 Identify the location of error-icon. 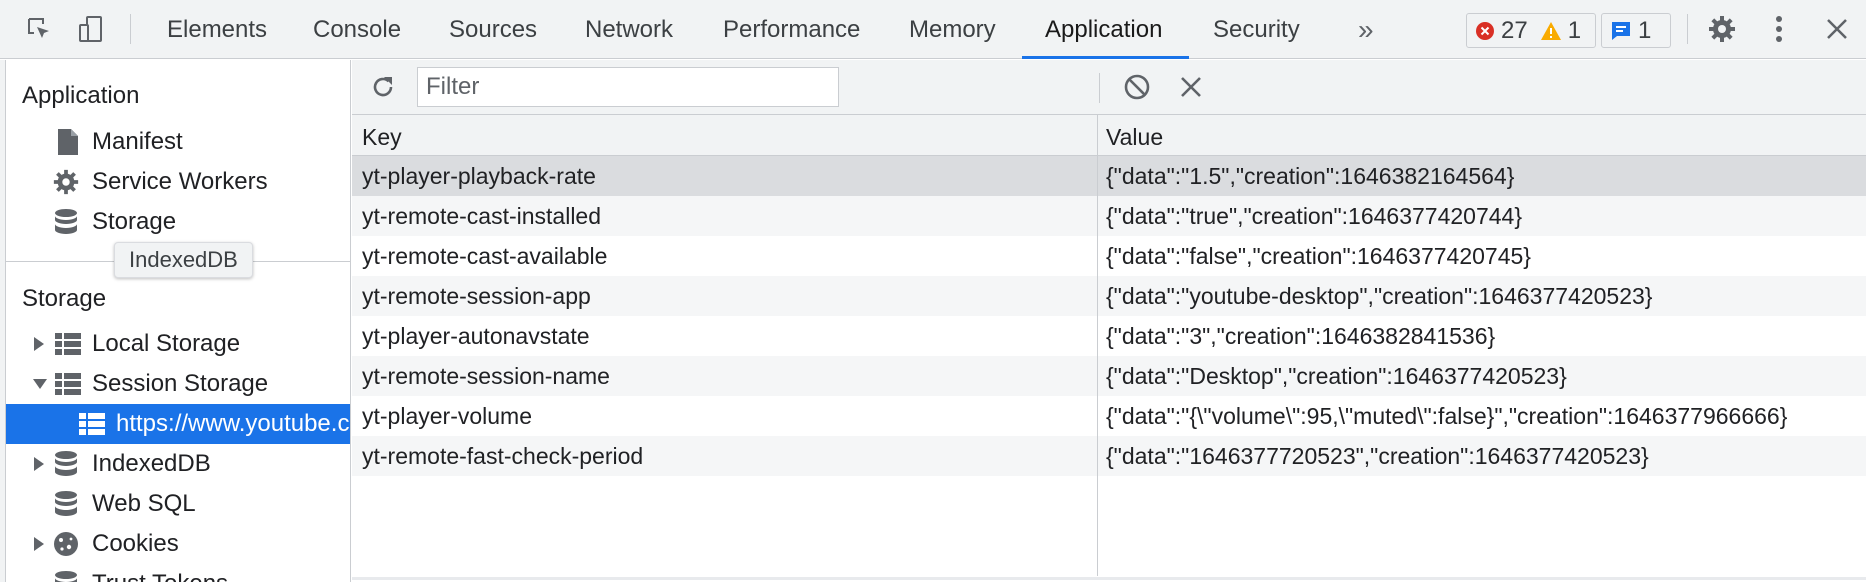
(1485, 30).